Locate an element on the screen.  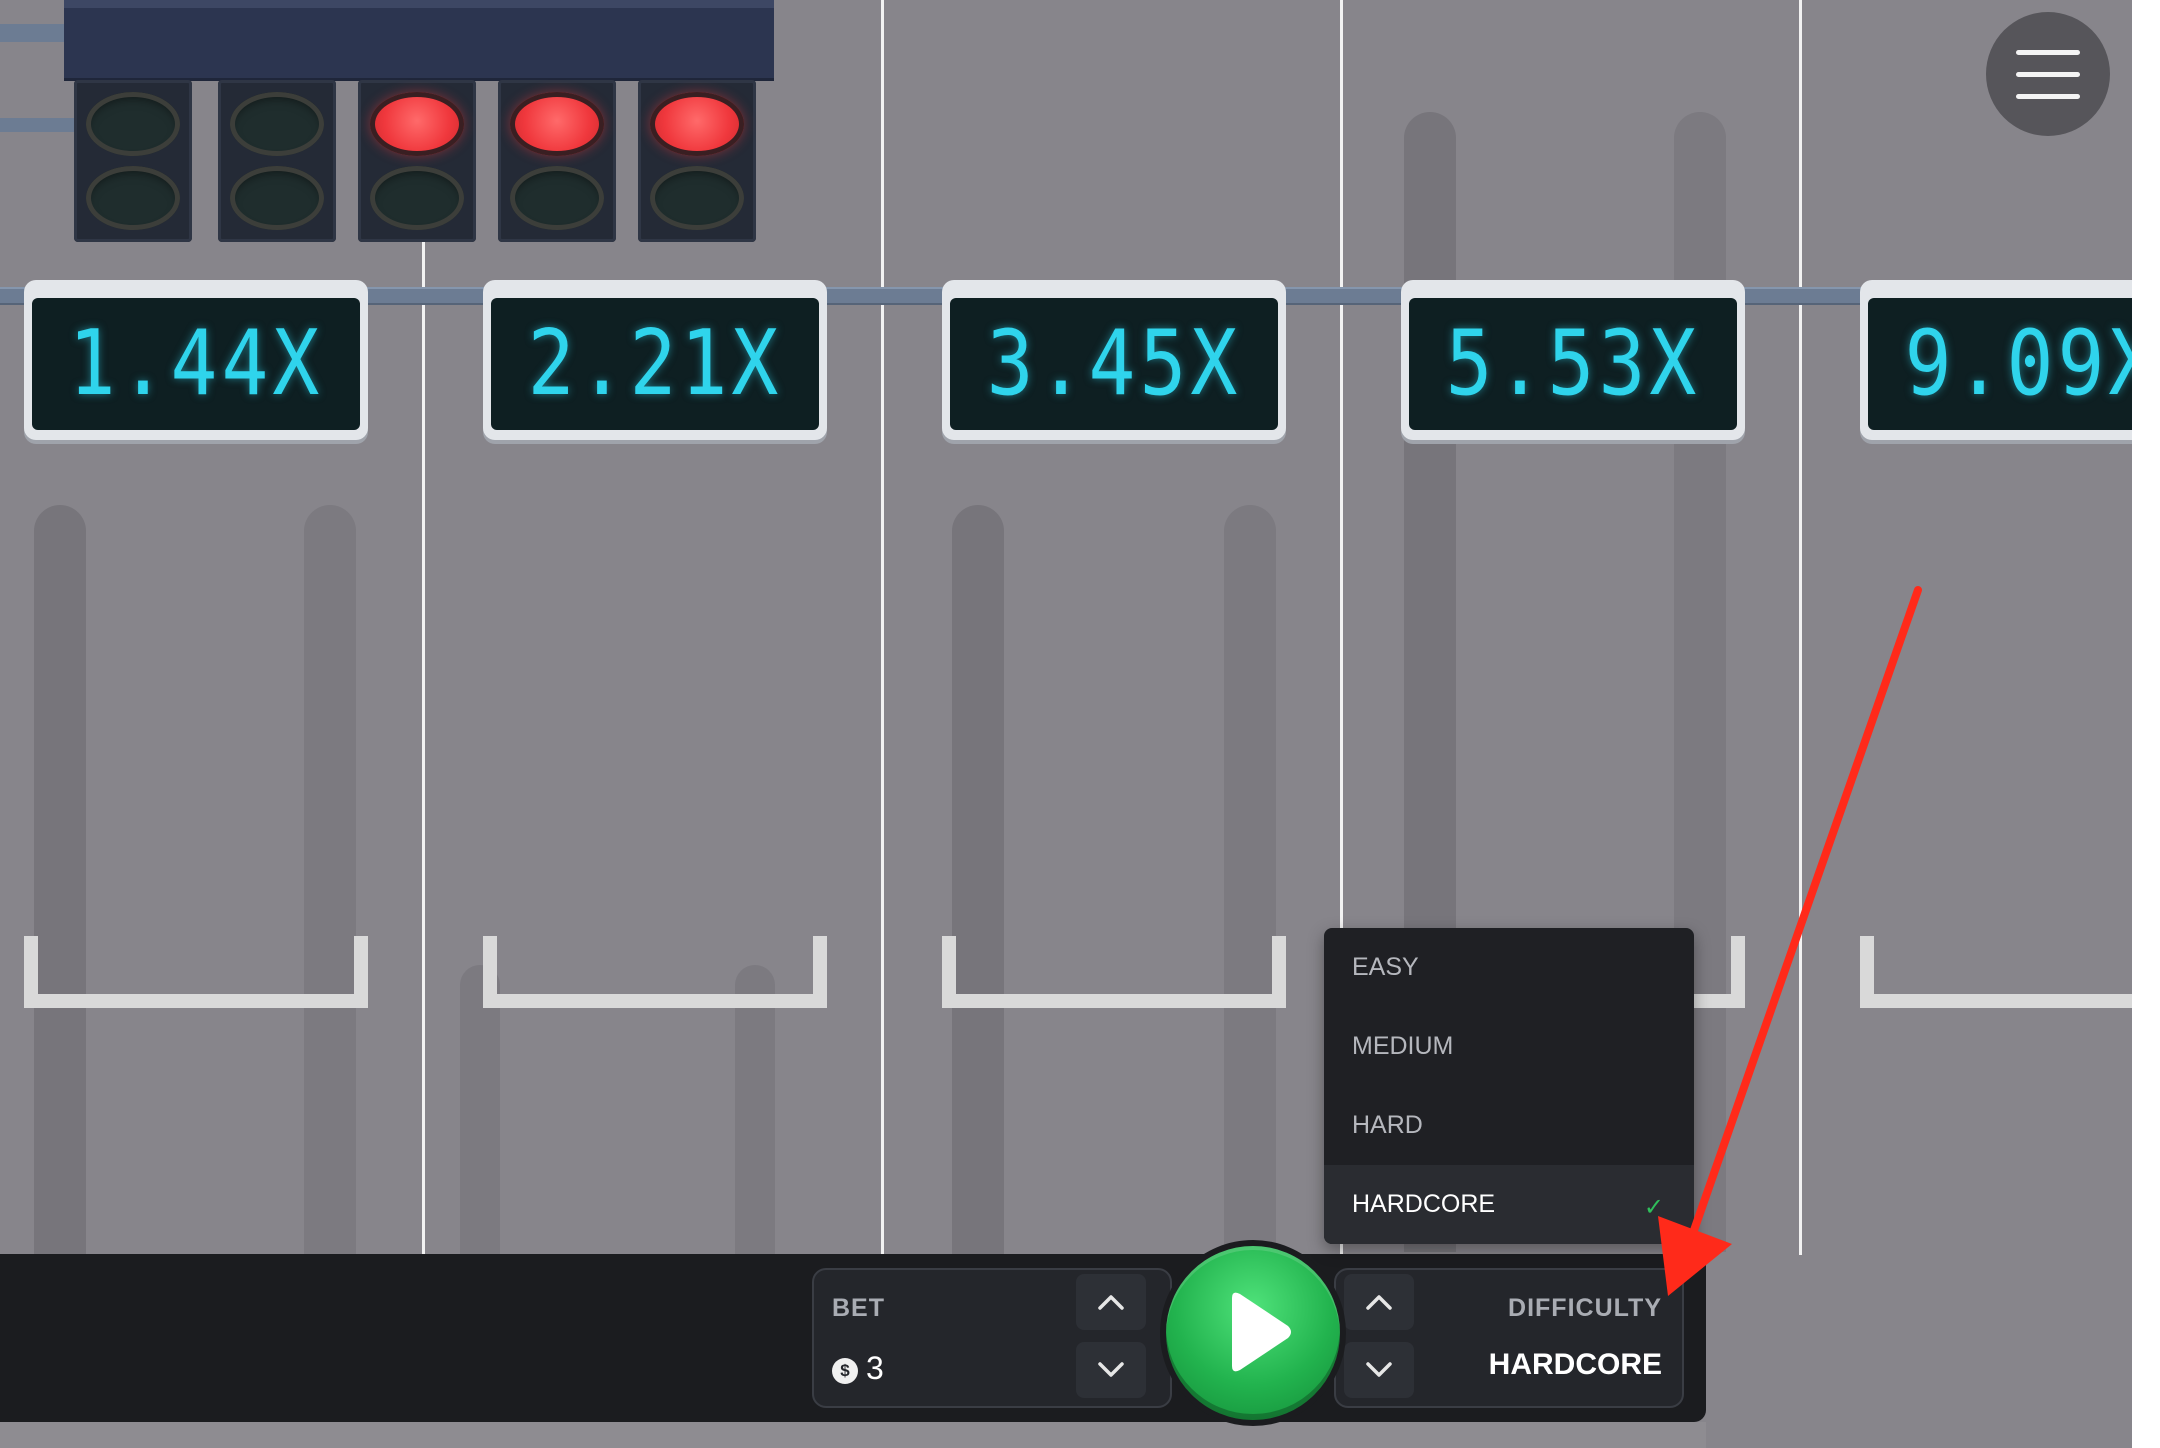
difficulty-panel: DIFFICULTY HARDCORE is located at coordinates (1509, 1338).